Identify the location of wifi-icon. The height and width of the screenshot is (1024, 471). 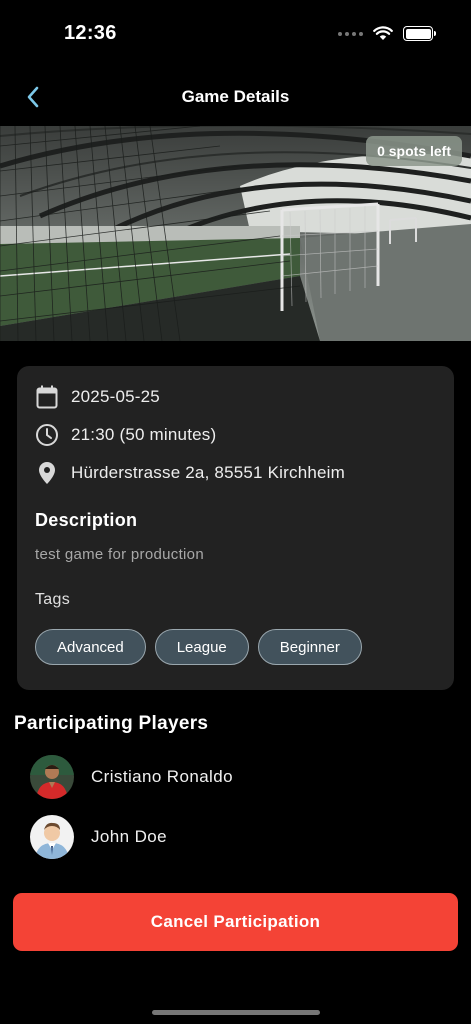
(383, 33).